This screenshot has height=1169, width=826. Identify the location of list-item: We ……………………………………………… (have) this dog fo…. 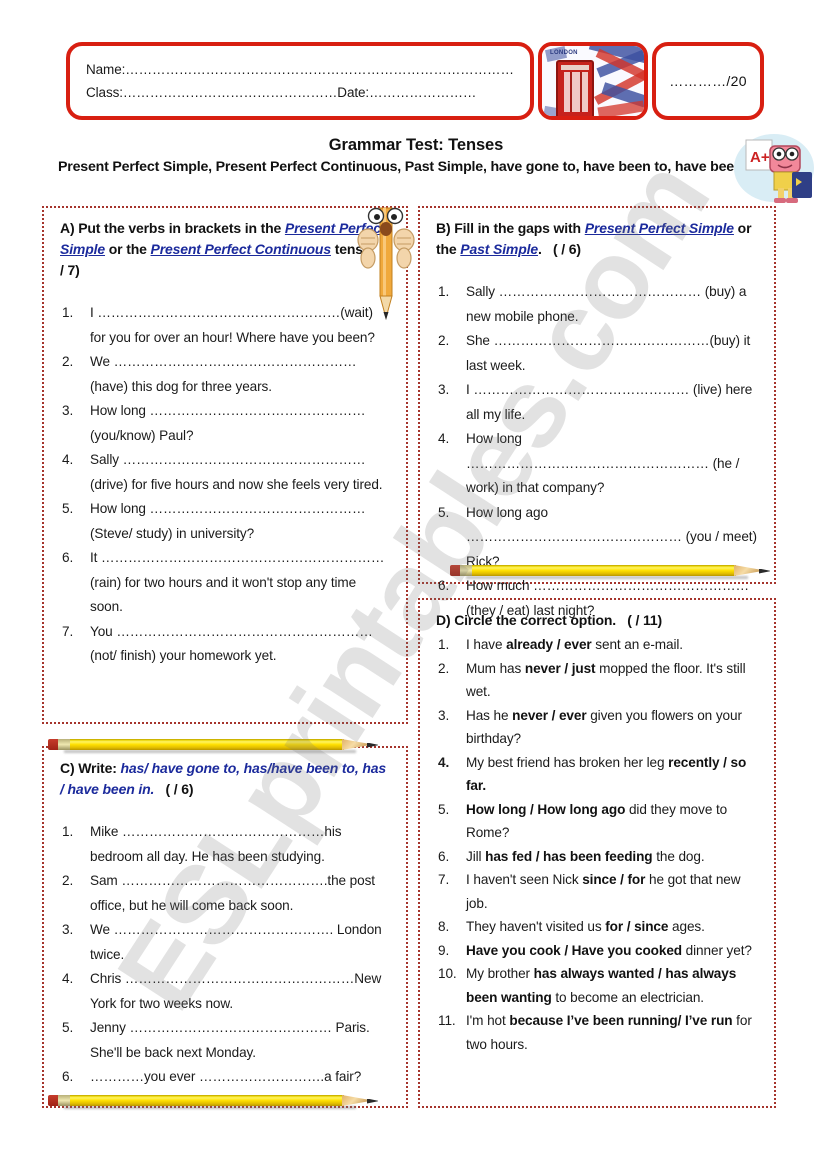
(226, 374).